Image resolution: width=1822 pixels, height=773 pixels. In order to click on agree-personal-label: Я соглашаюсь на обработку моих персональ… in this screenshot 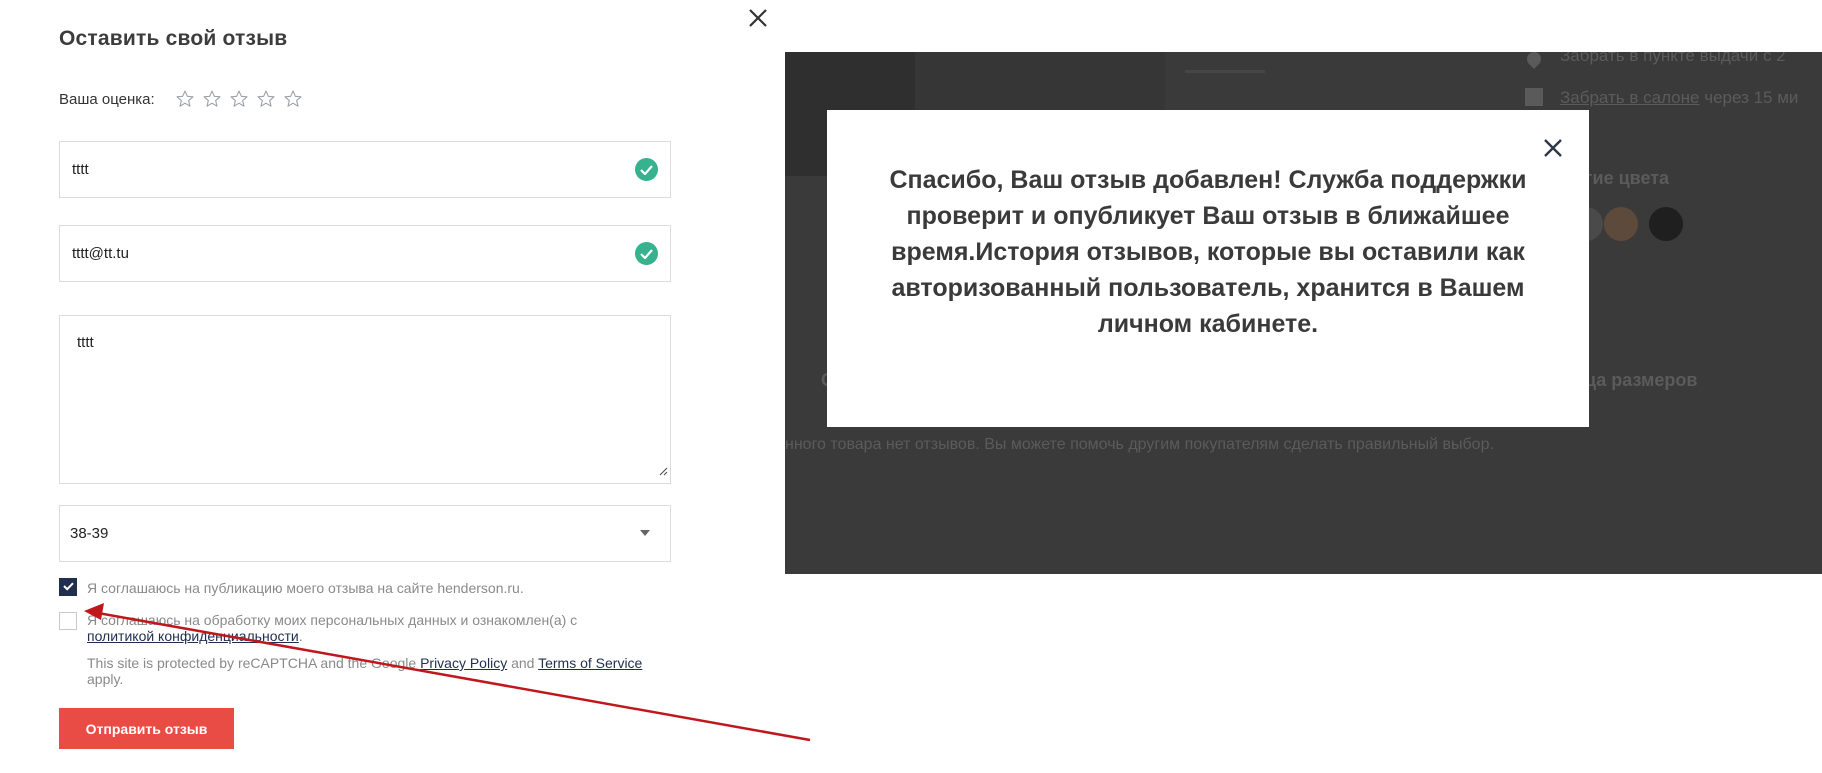, I will do `click(332, 628)`.